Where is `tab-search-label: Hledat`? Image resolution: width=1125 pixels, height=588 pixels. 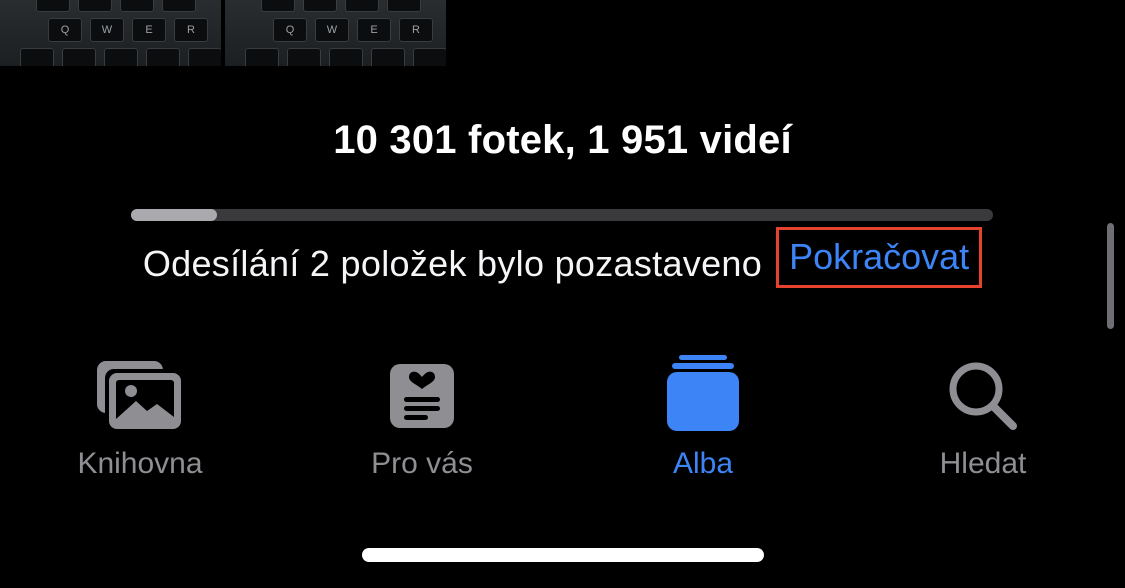
tab-search-label: Hledat is located at coordinates (983, 463).